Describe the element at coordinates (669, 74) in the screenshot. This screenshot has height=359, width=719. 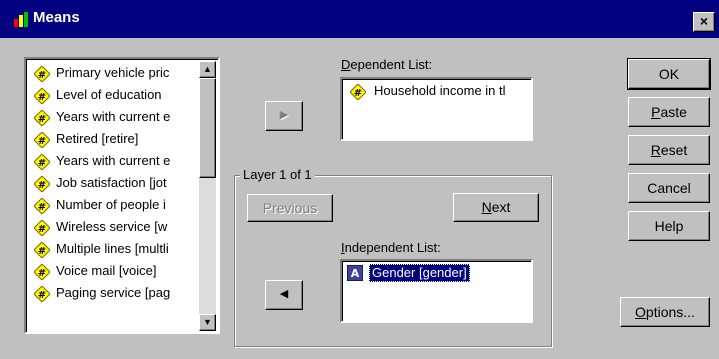
I see `ok-button: OK` at that location.